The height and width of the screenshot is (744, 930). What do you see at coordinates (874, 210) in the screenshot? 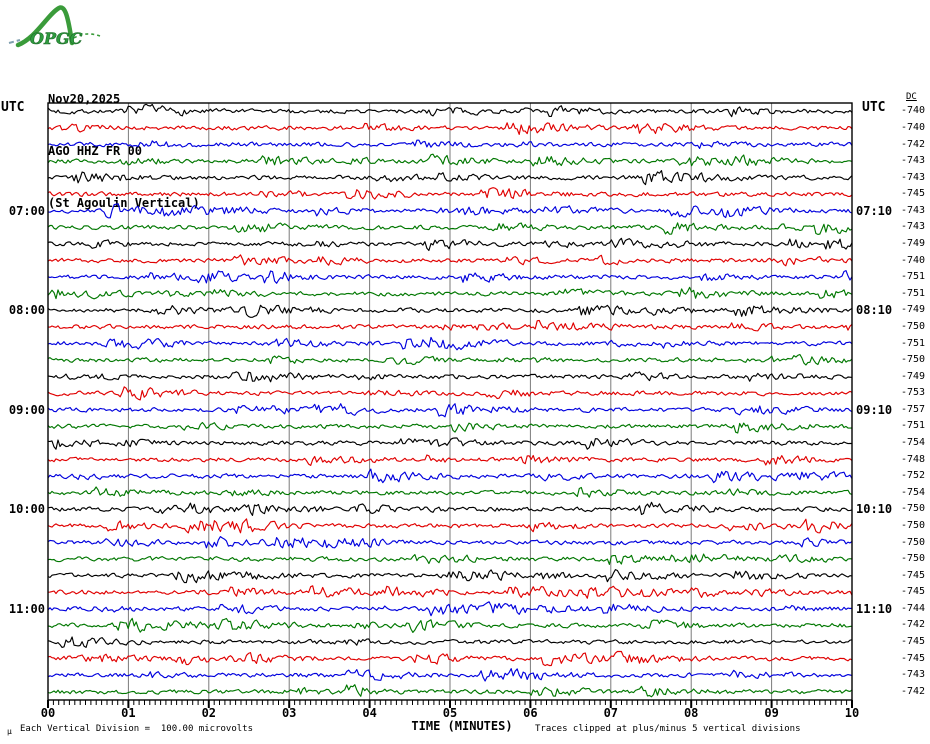
I see `hour-label-right: 07:10` at bounding box center [874, 210].